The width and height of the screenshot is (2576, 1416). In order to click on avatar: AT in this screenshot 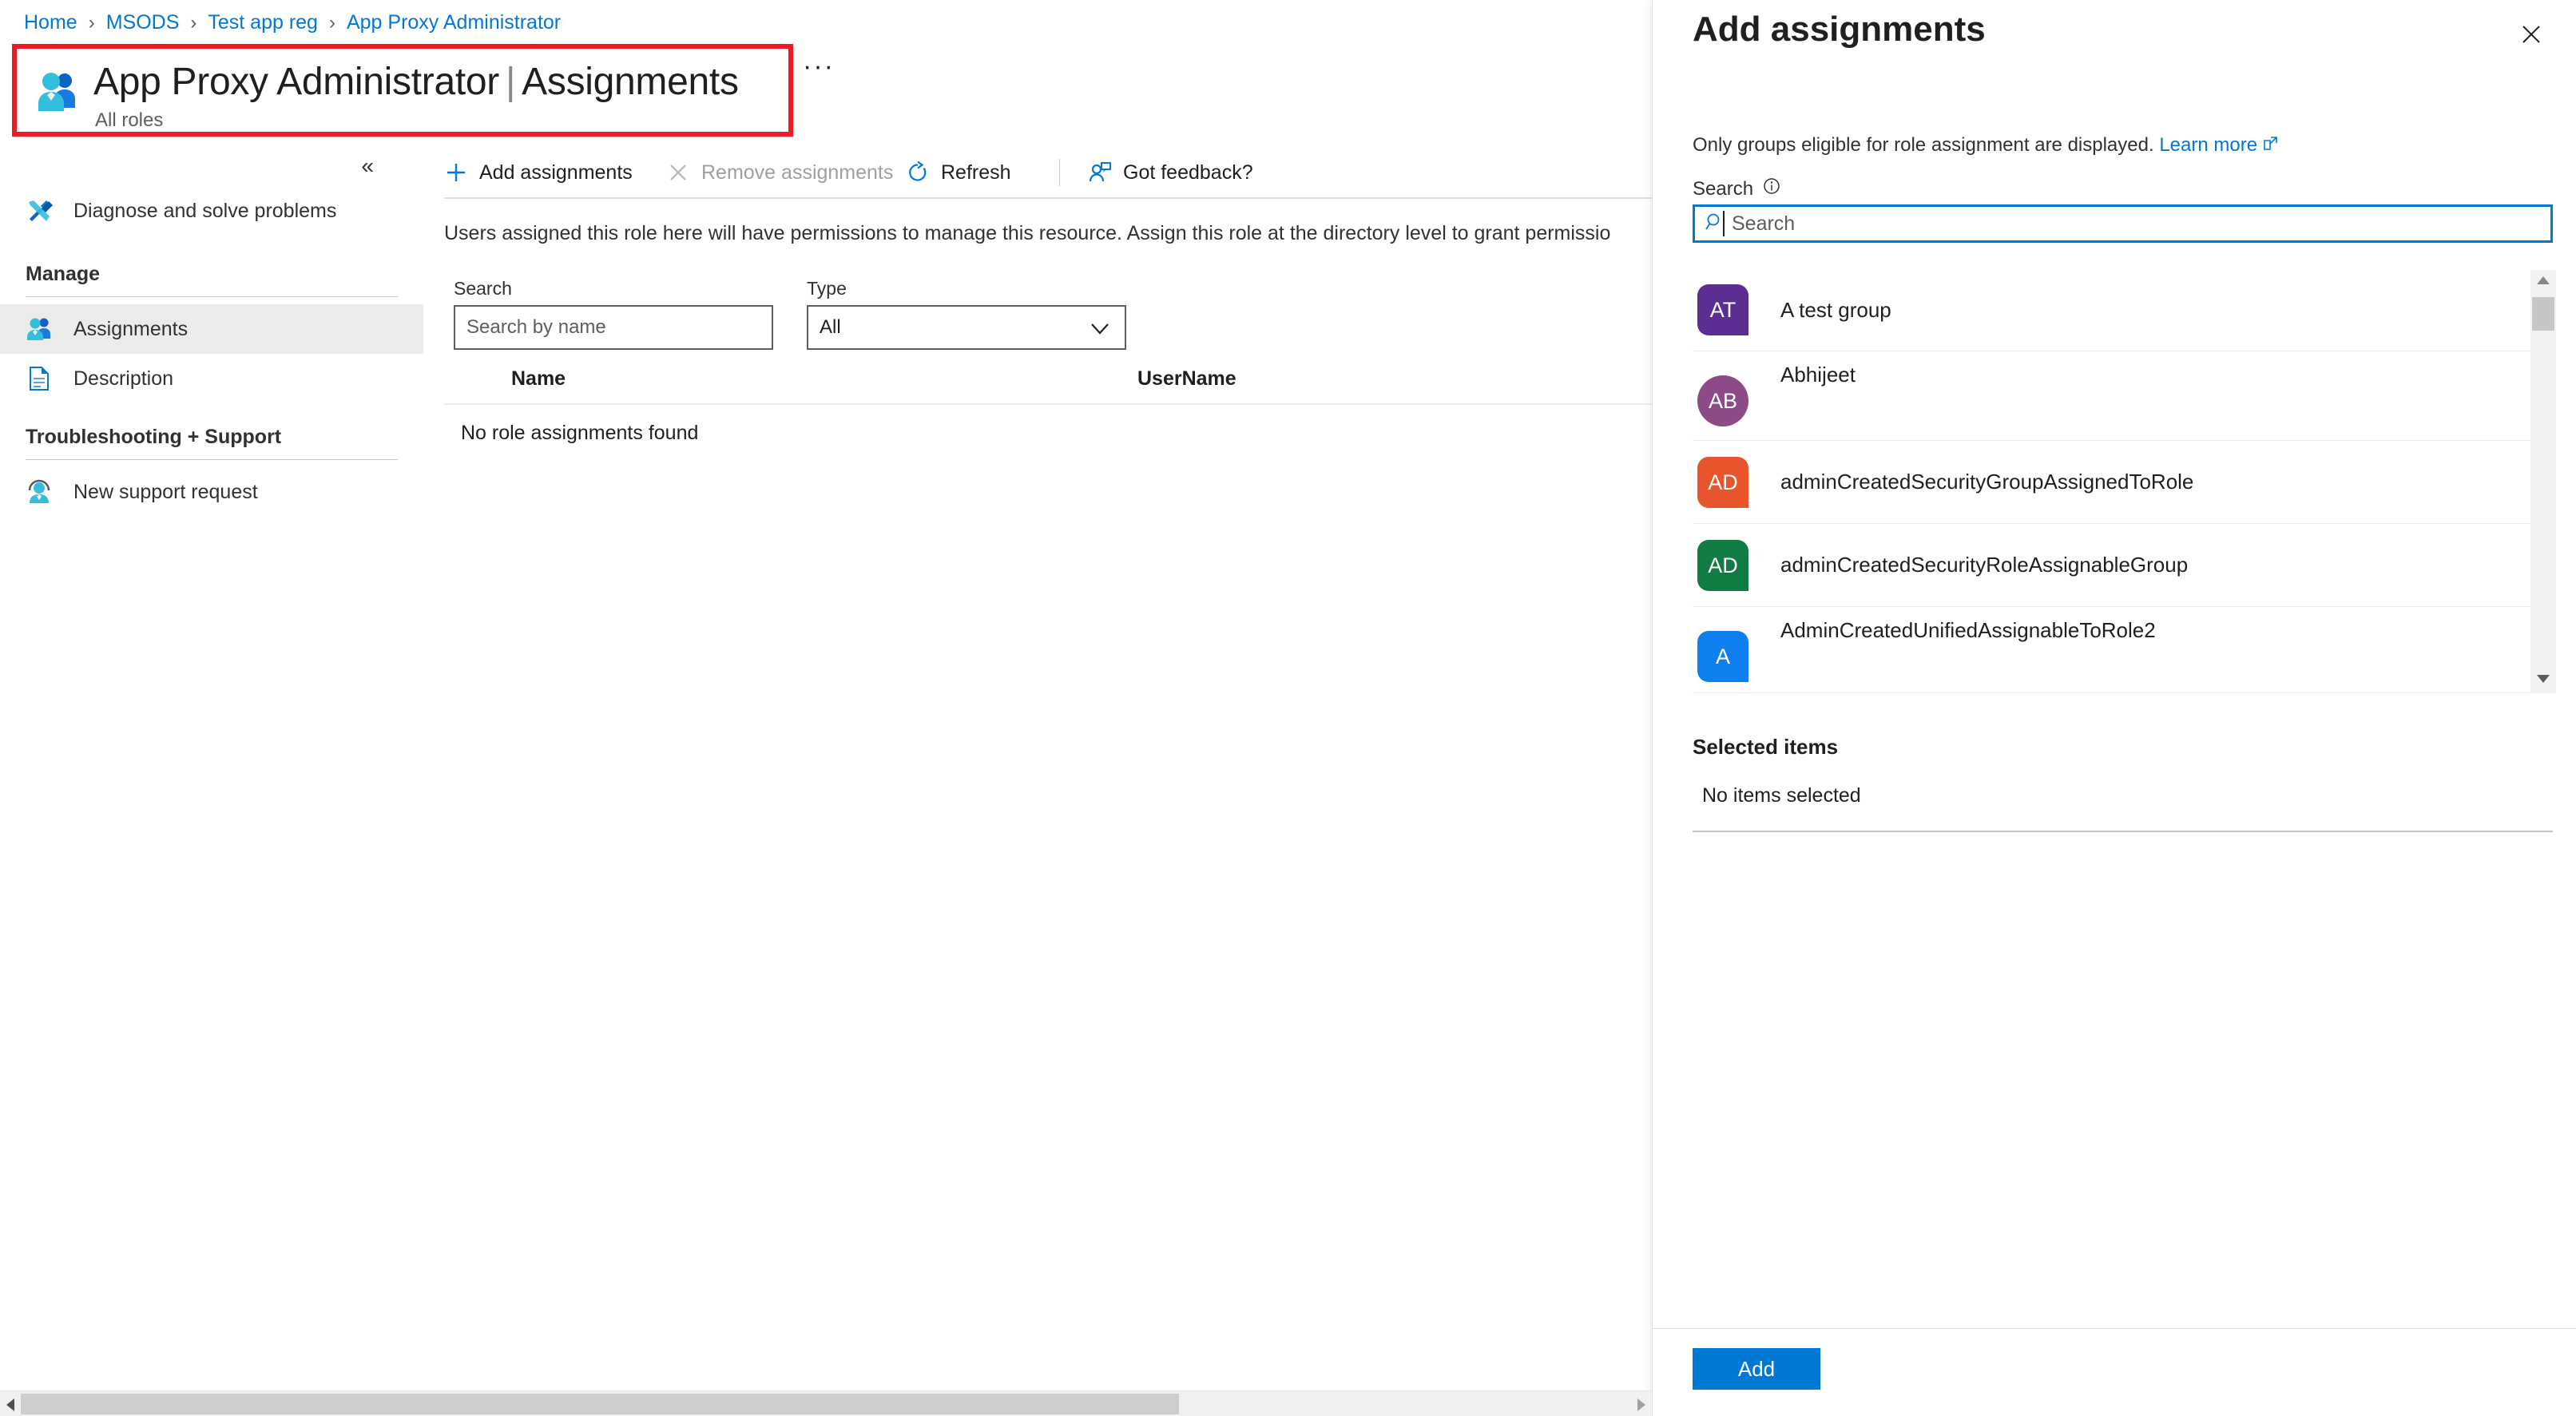, I will do `click(1722, 310)`.